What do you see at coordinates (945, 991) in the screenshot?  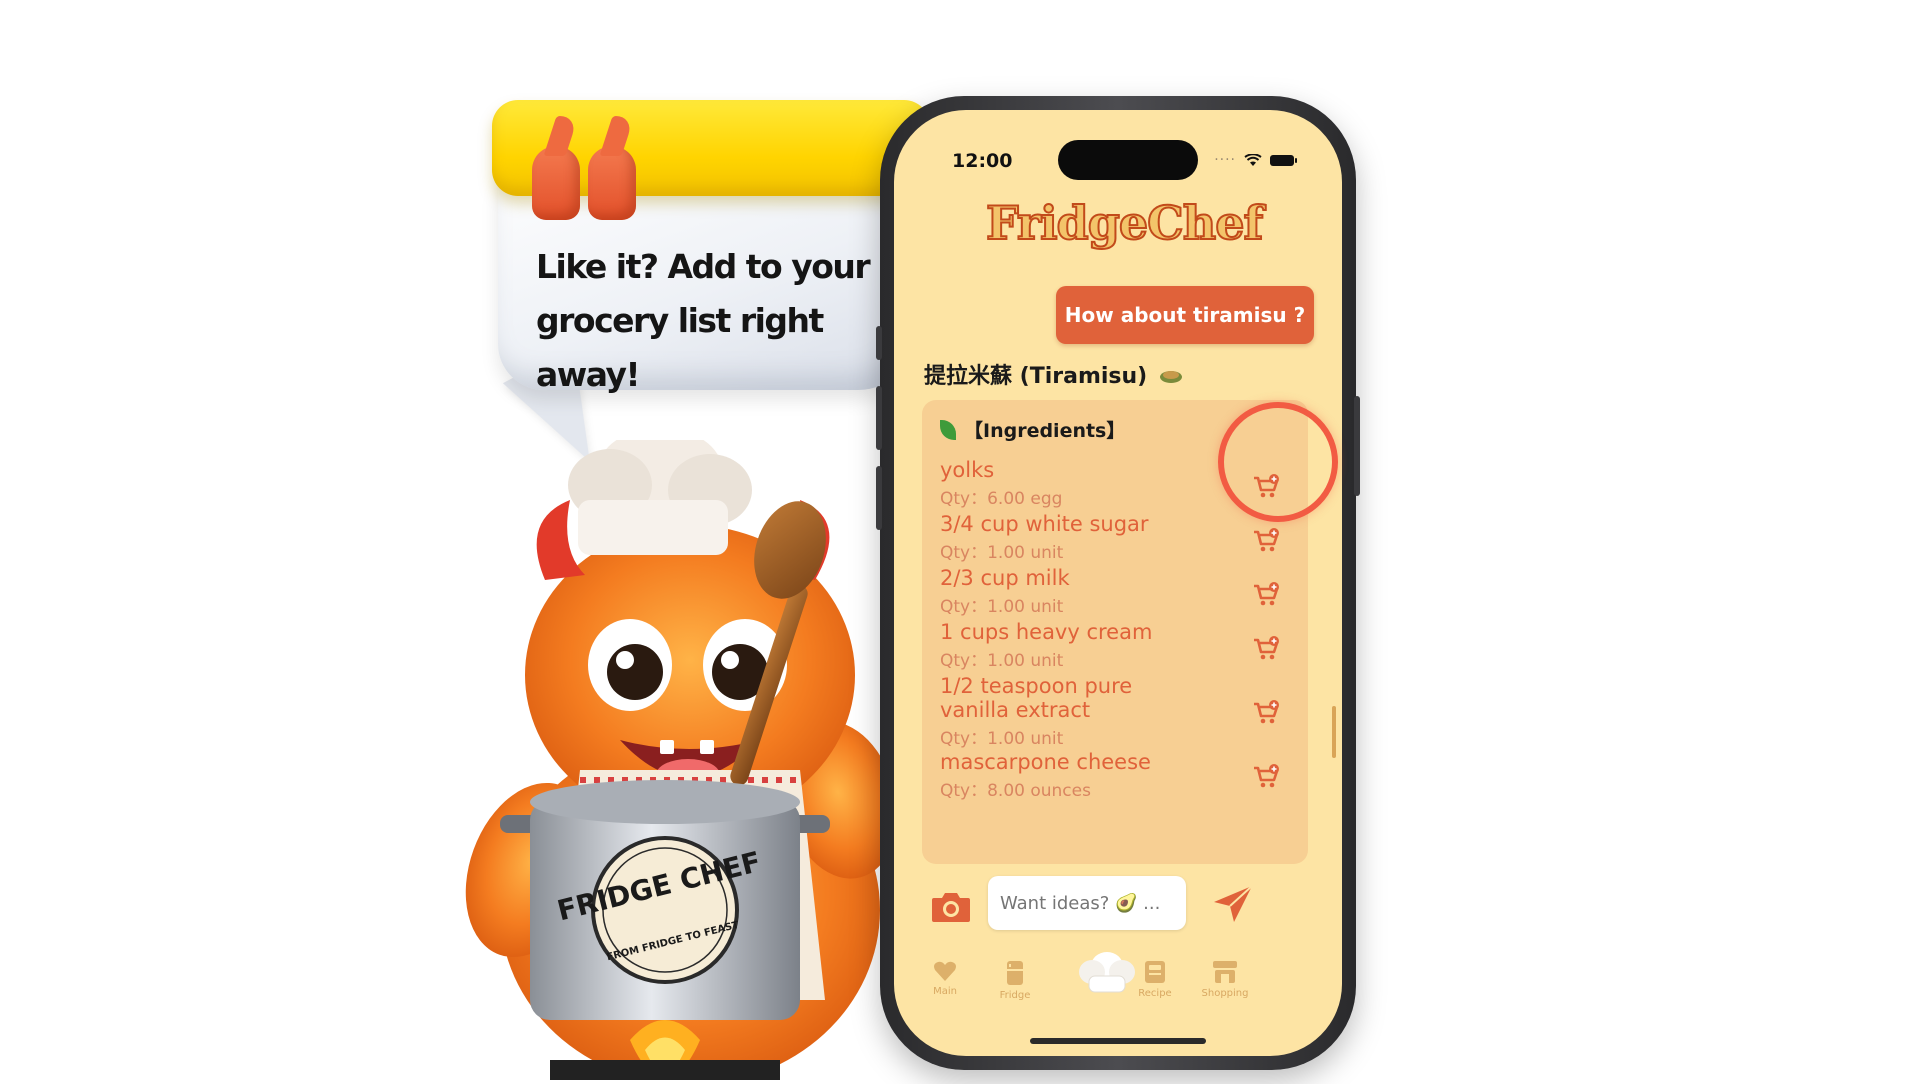 I see `tab-label: Main` at bounding box center [945, 991].